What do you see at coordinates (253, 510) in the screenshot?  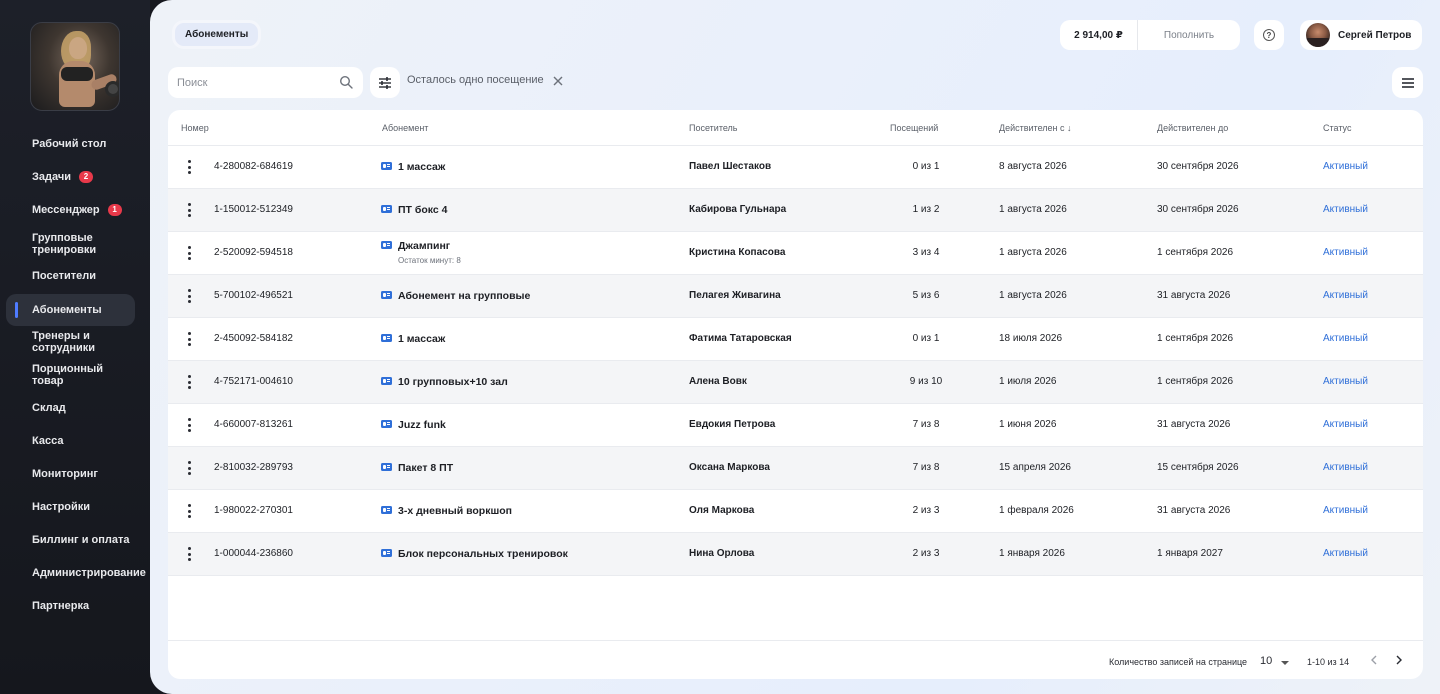 I see `subscription-number: 1-980022-270301` at bounding box center [253, 510].